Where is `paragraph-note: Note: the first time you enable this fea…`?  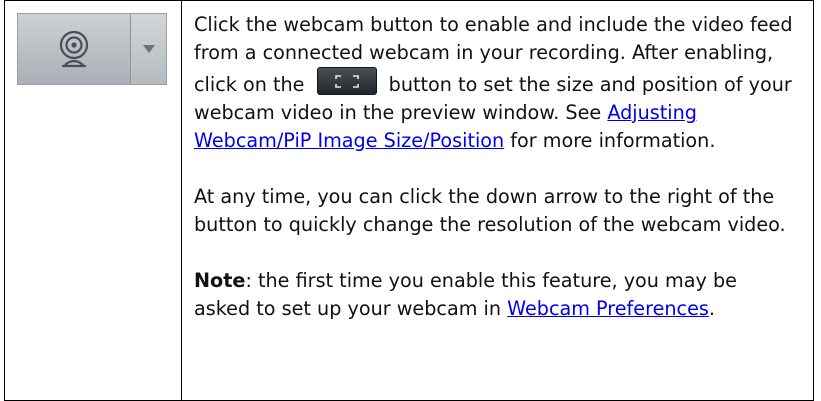
paragraph-note: Note: the first time you enable this fea… is located at coordinates (496, 295).